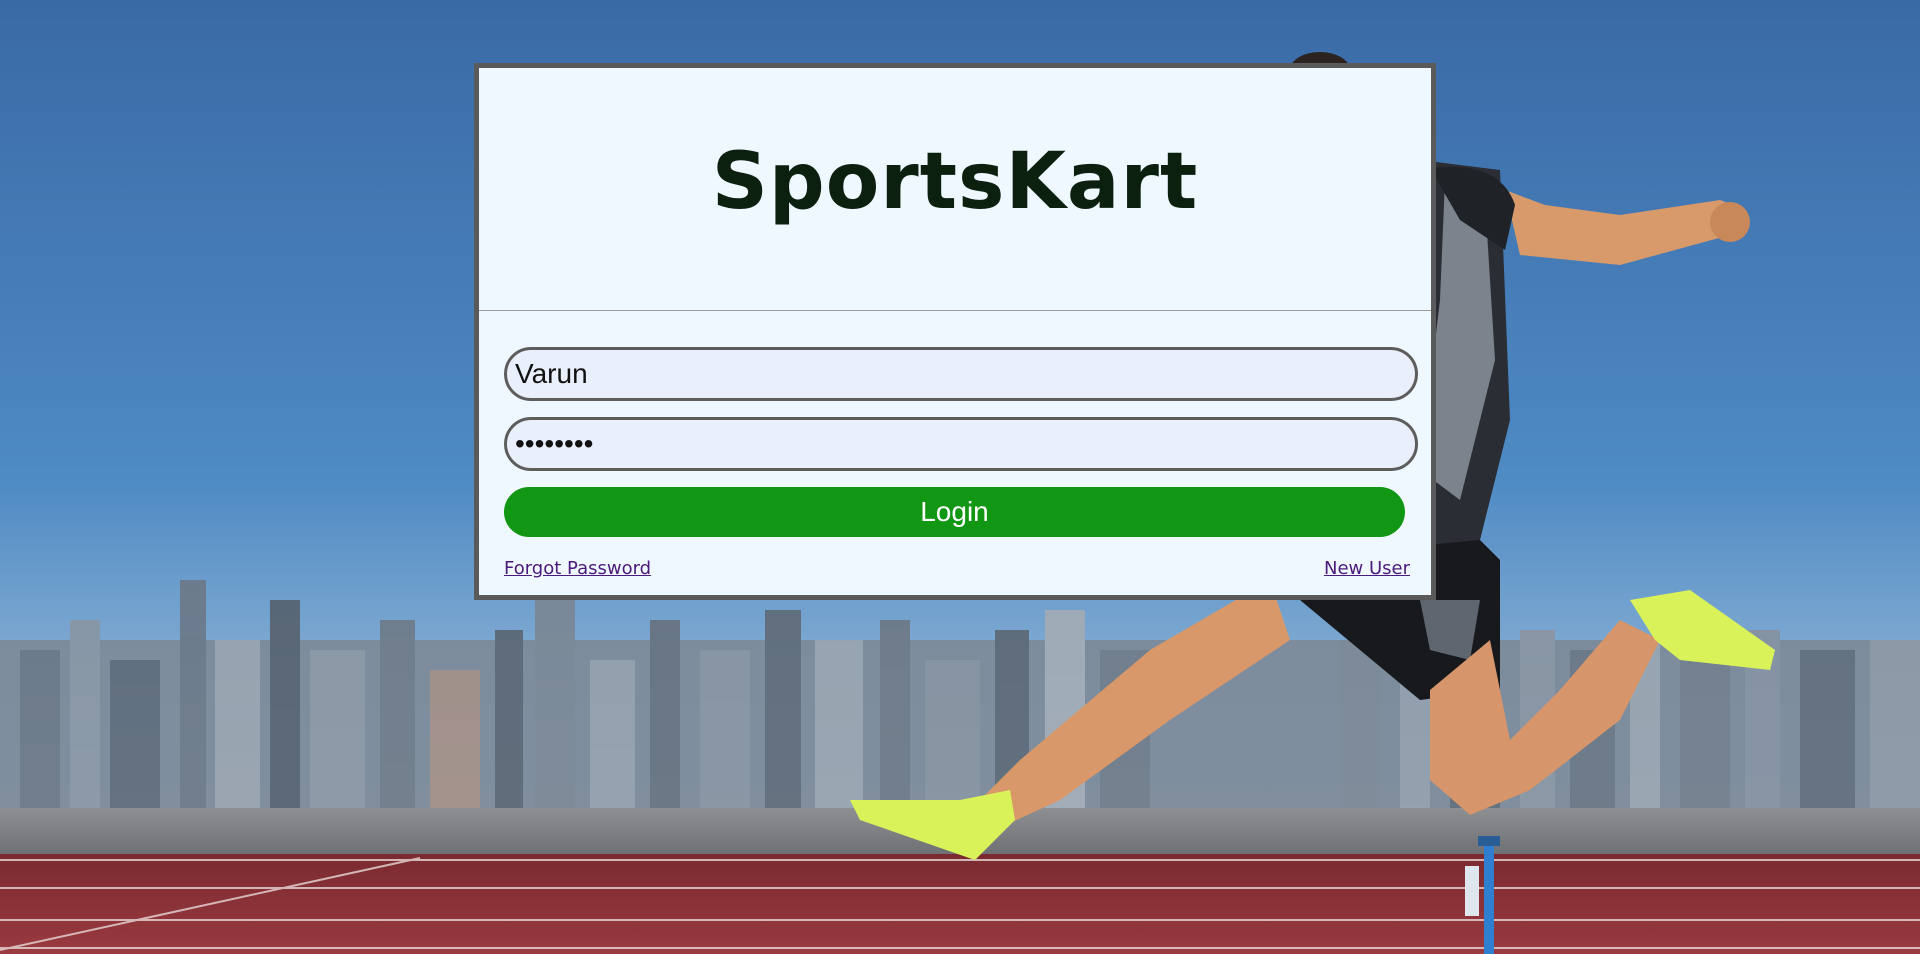 The width and height of the screenshot is (1920, 954). I want to click on login-button: Login, so click(954, 512).